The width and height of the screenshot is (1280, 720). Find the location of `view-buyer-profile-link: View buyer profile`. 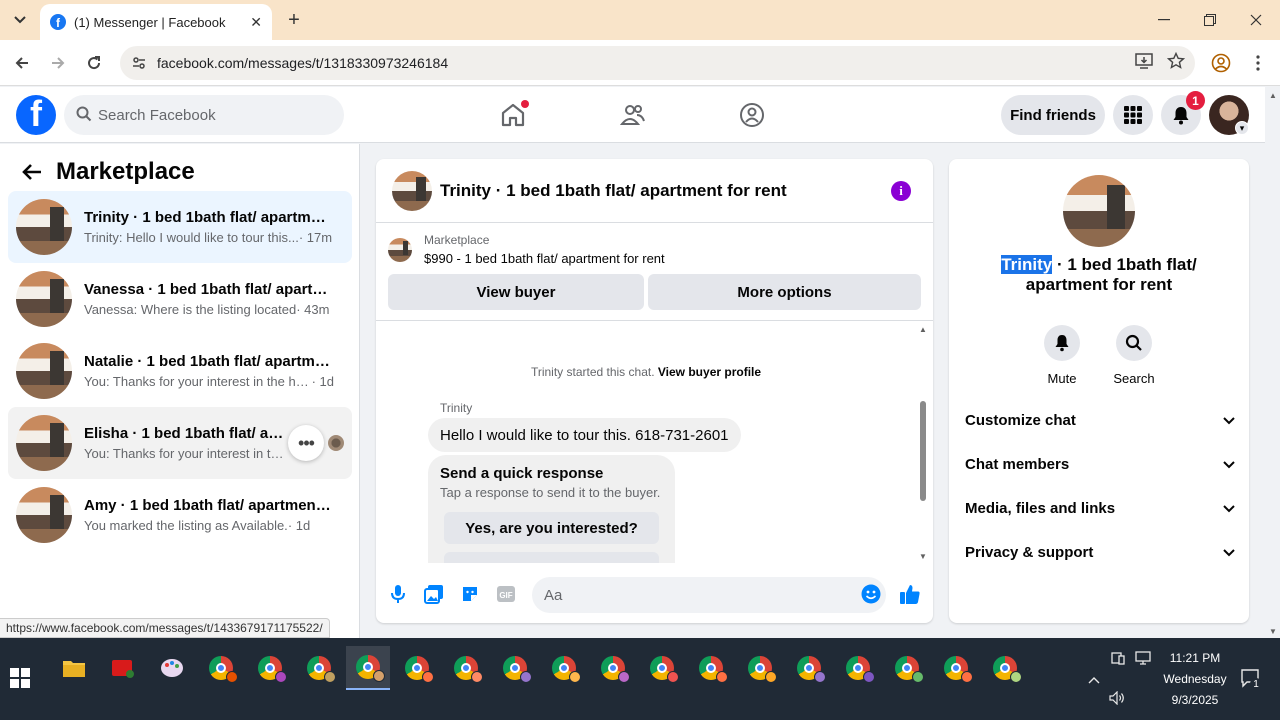

view-buyer-profile-link: View buyer profile is located at coordinates (709, 372).